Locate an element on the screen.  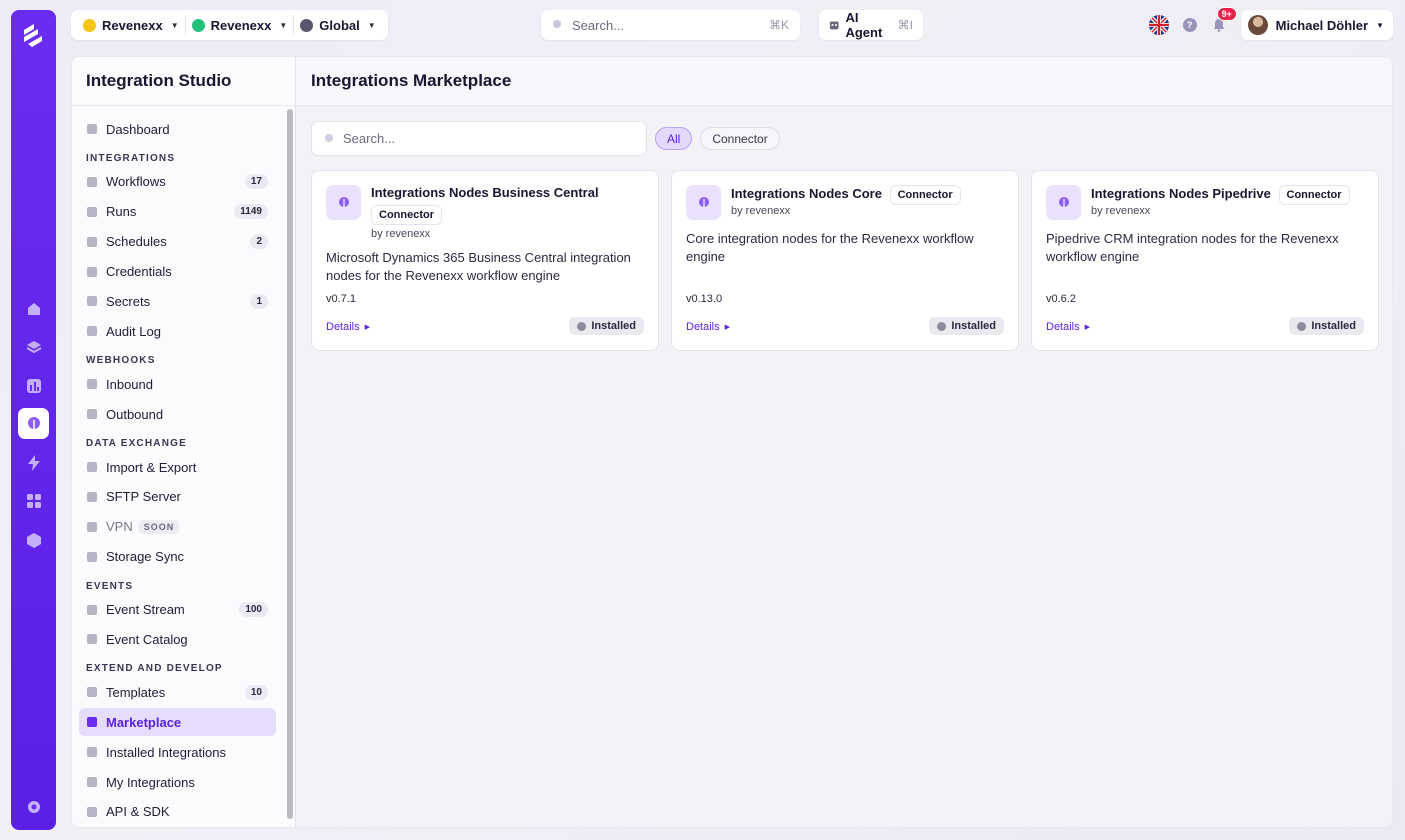
nav-section-heading: EXTEND AND DEVELOP is located at coordinates (154, 669).